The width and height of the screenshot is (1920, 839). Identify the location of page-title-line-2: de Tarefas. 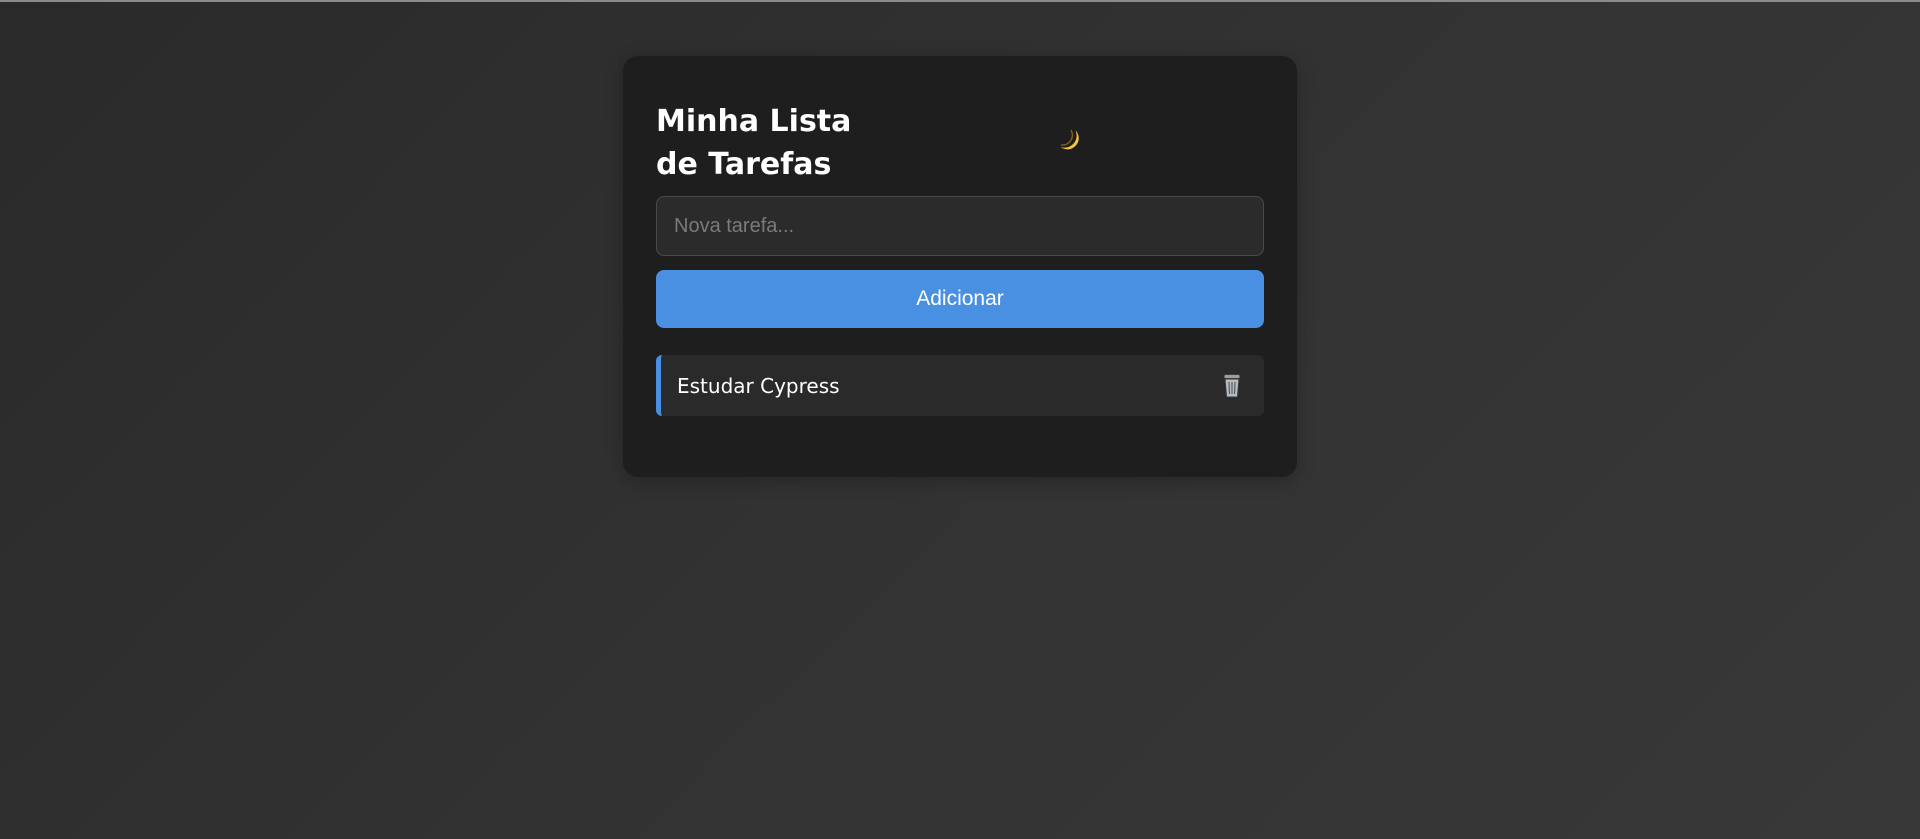
(744, 164).